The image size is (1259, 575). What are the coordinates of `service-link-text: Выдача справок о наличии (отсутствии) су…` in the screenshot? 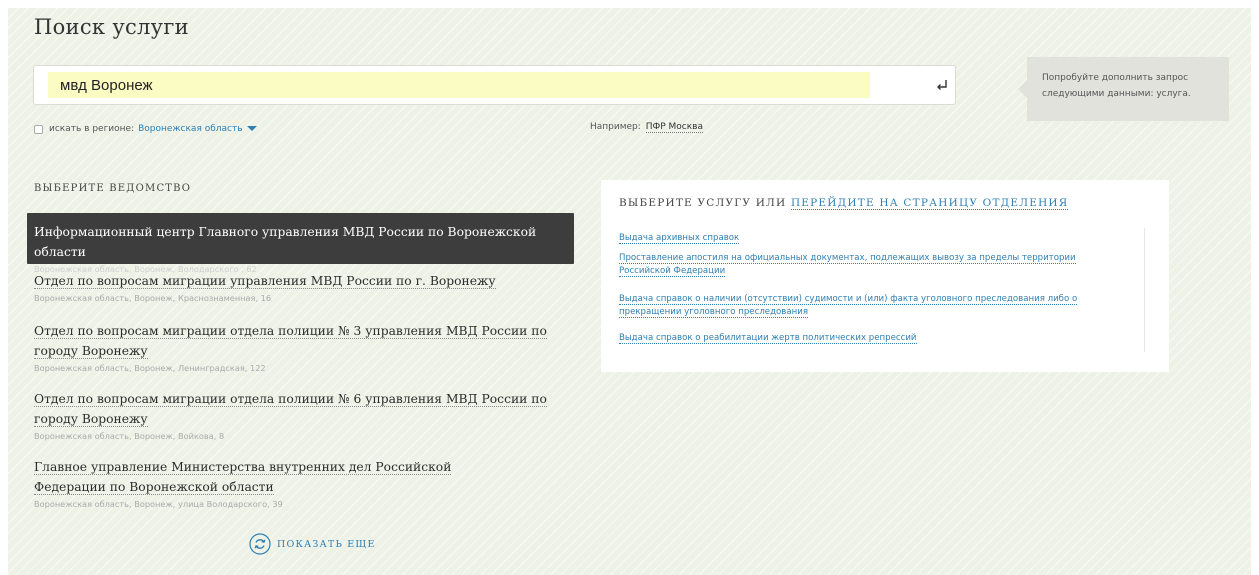 It's located at (848, 306).